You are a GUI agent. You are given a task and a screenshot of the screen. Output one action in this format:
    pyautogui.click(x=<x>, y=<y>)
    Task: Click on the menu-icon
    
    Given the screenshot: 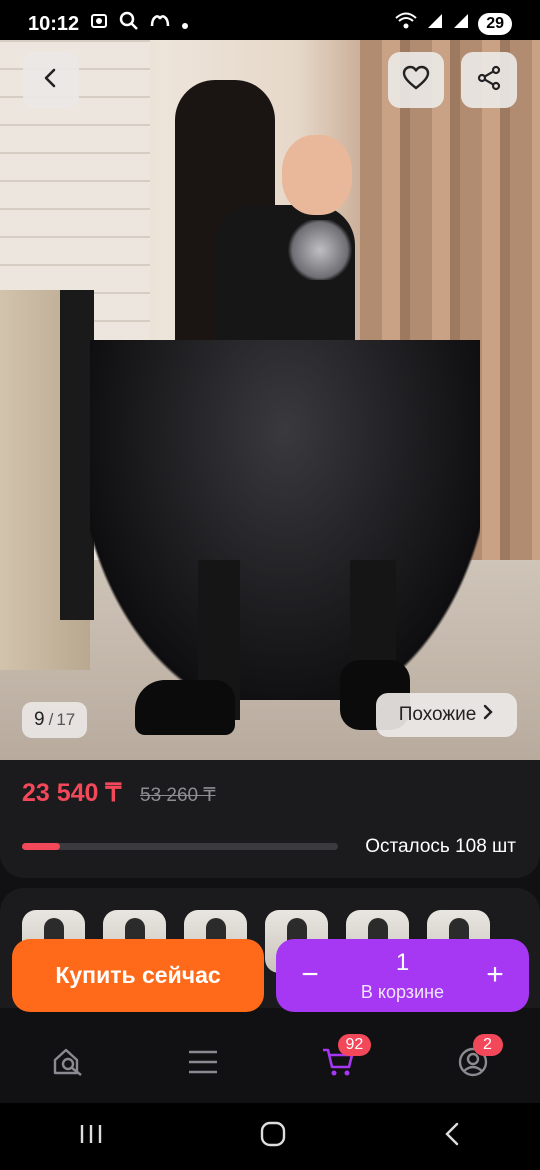 What is the action you would take?
    pyautogui.click(x=203, y=1064)
    